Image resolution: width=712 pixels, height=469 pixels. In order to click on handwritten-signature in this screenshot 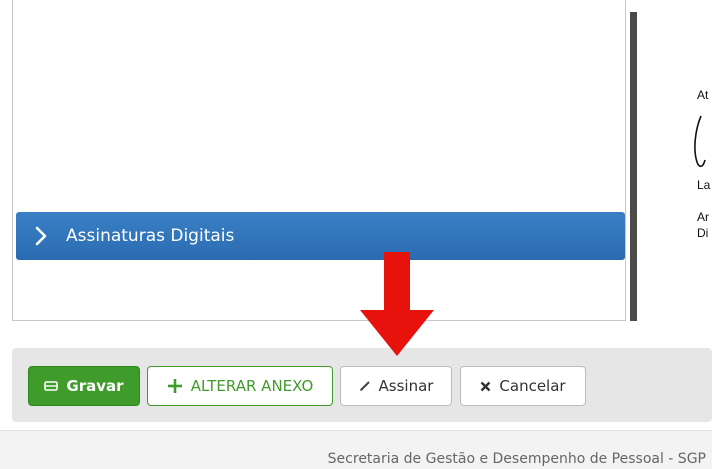, I will do `click(700, 141)`.